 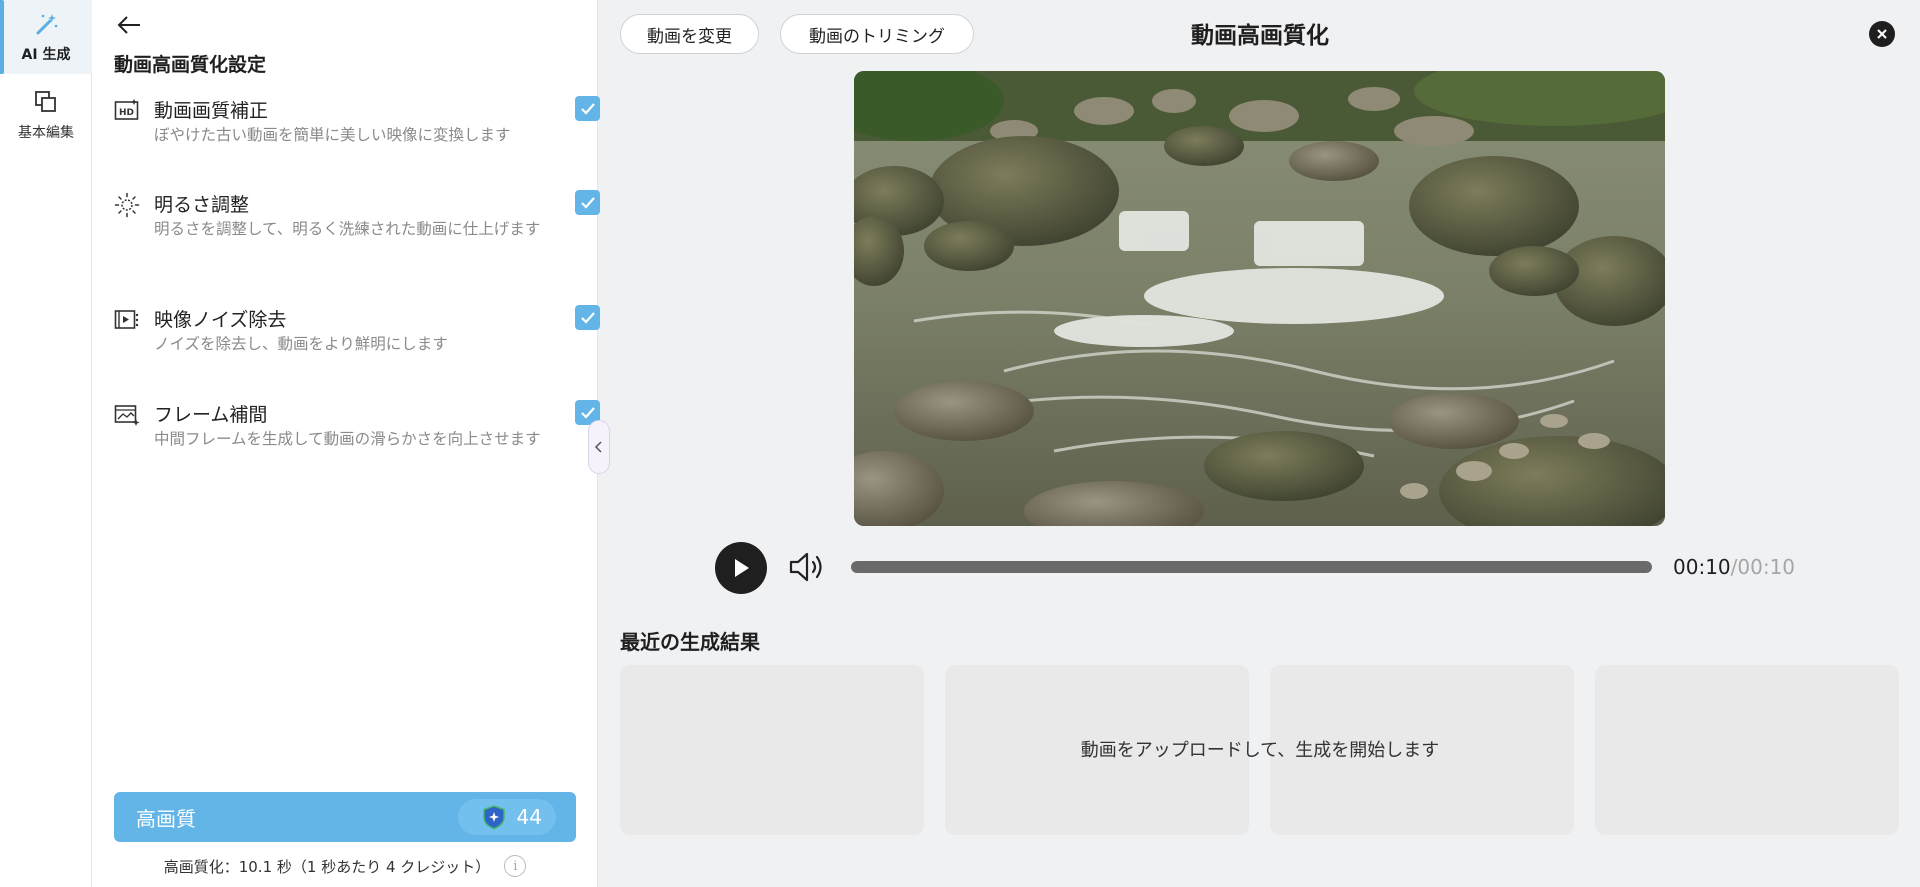 I want to click on credit-count: 44, so click(x=529, y=817).